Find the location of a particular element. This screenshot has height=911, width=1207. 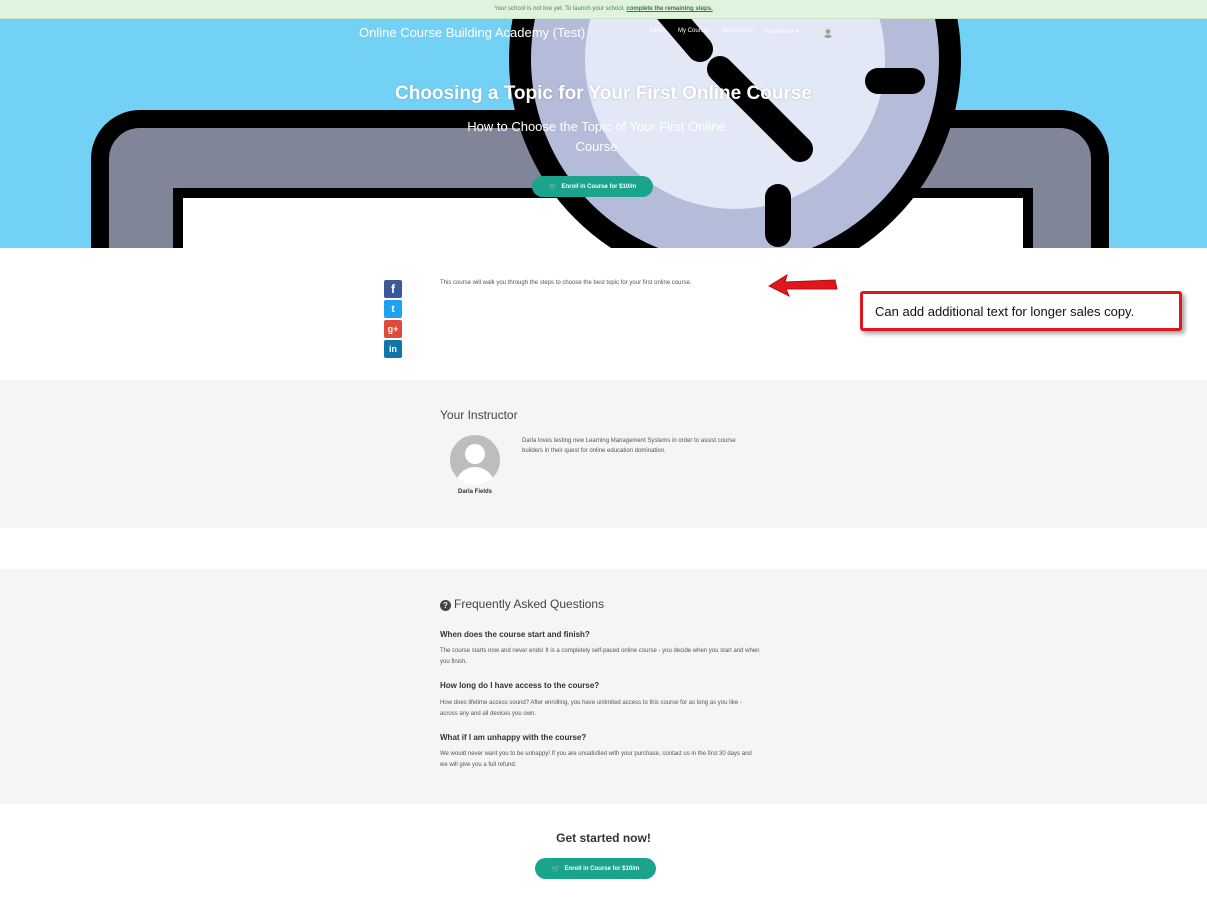

hero-enroll-button: 🛒 Enroll in Course for $10/m is located at coordinates (592, 186).